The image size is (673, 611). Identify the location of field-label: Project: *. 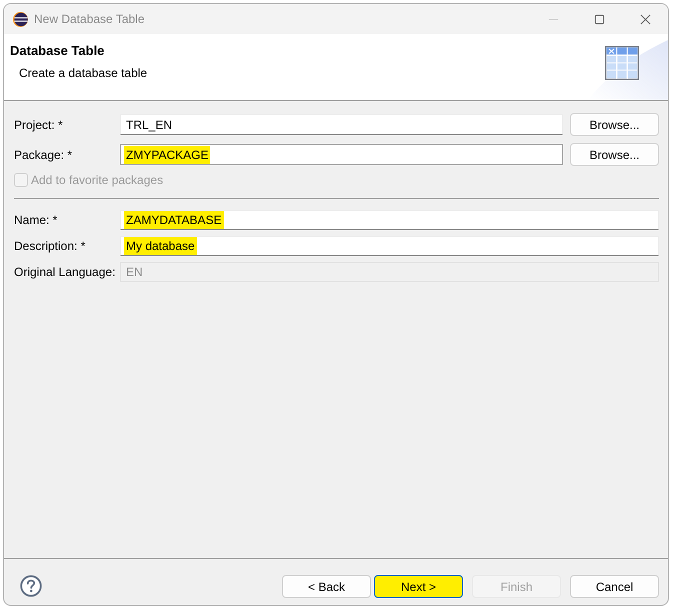
(39, 125).